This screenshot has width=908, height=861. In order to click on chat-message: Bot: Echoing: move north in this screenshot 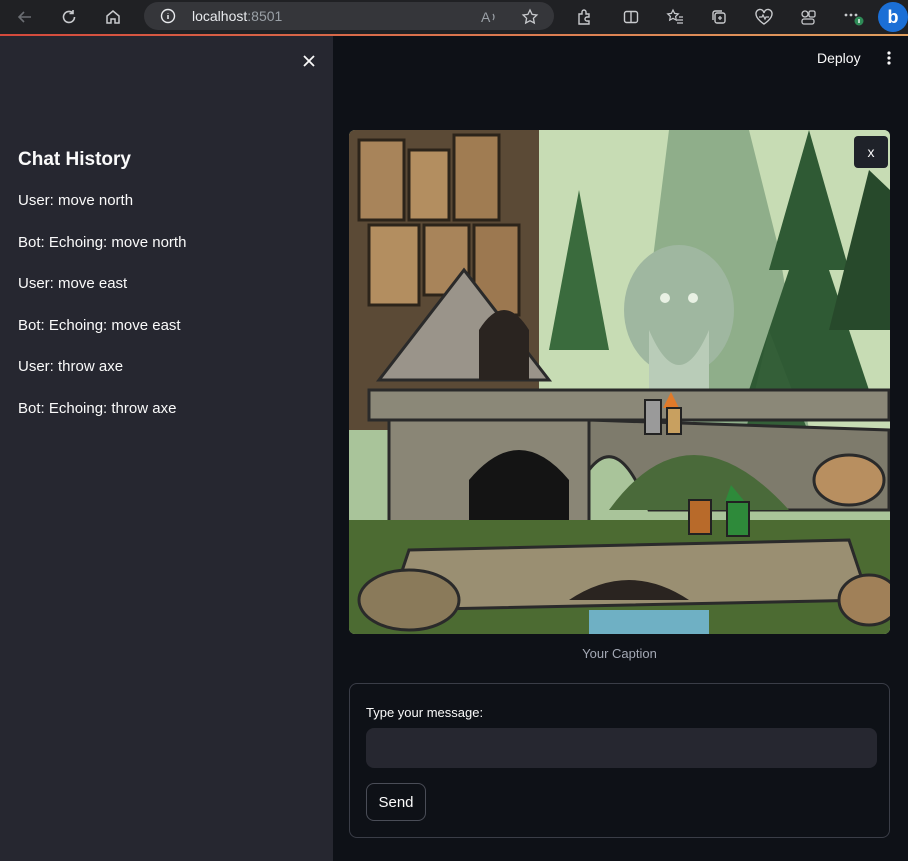, I will do `click(102, 242)`.